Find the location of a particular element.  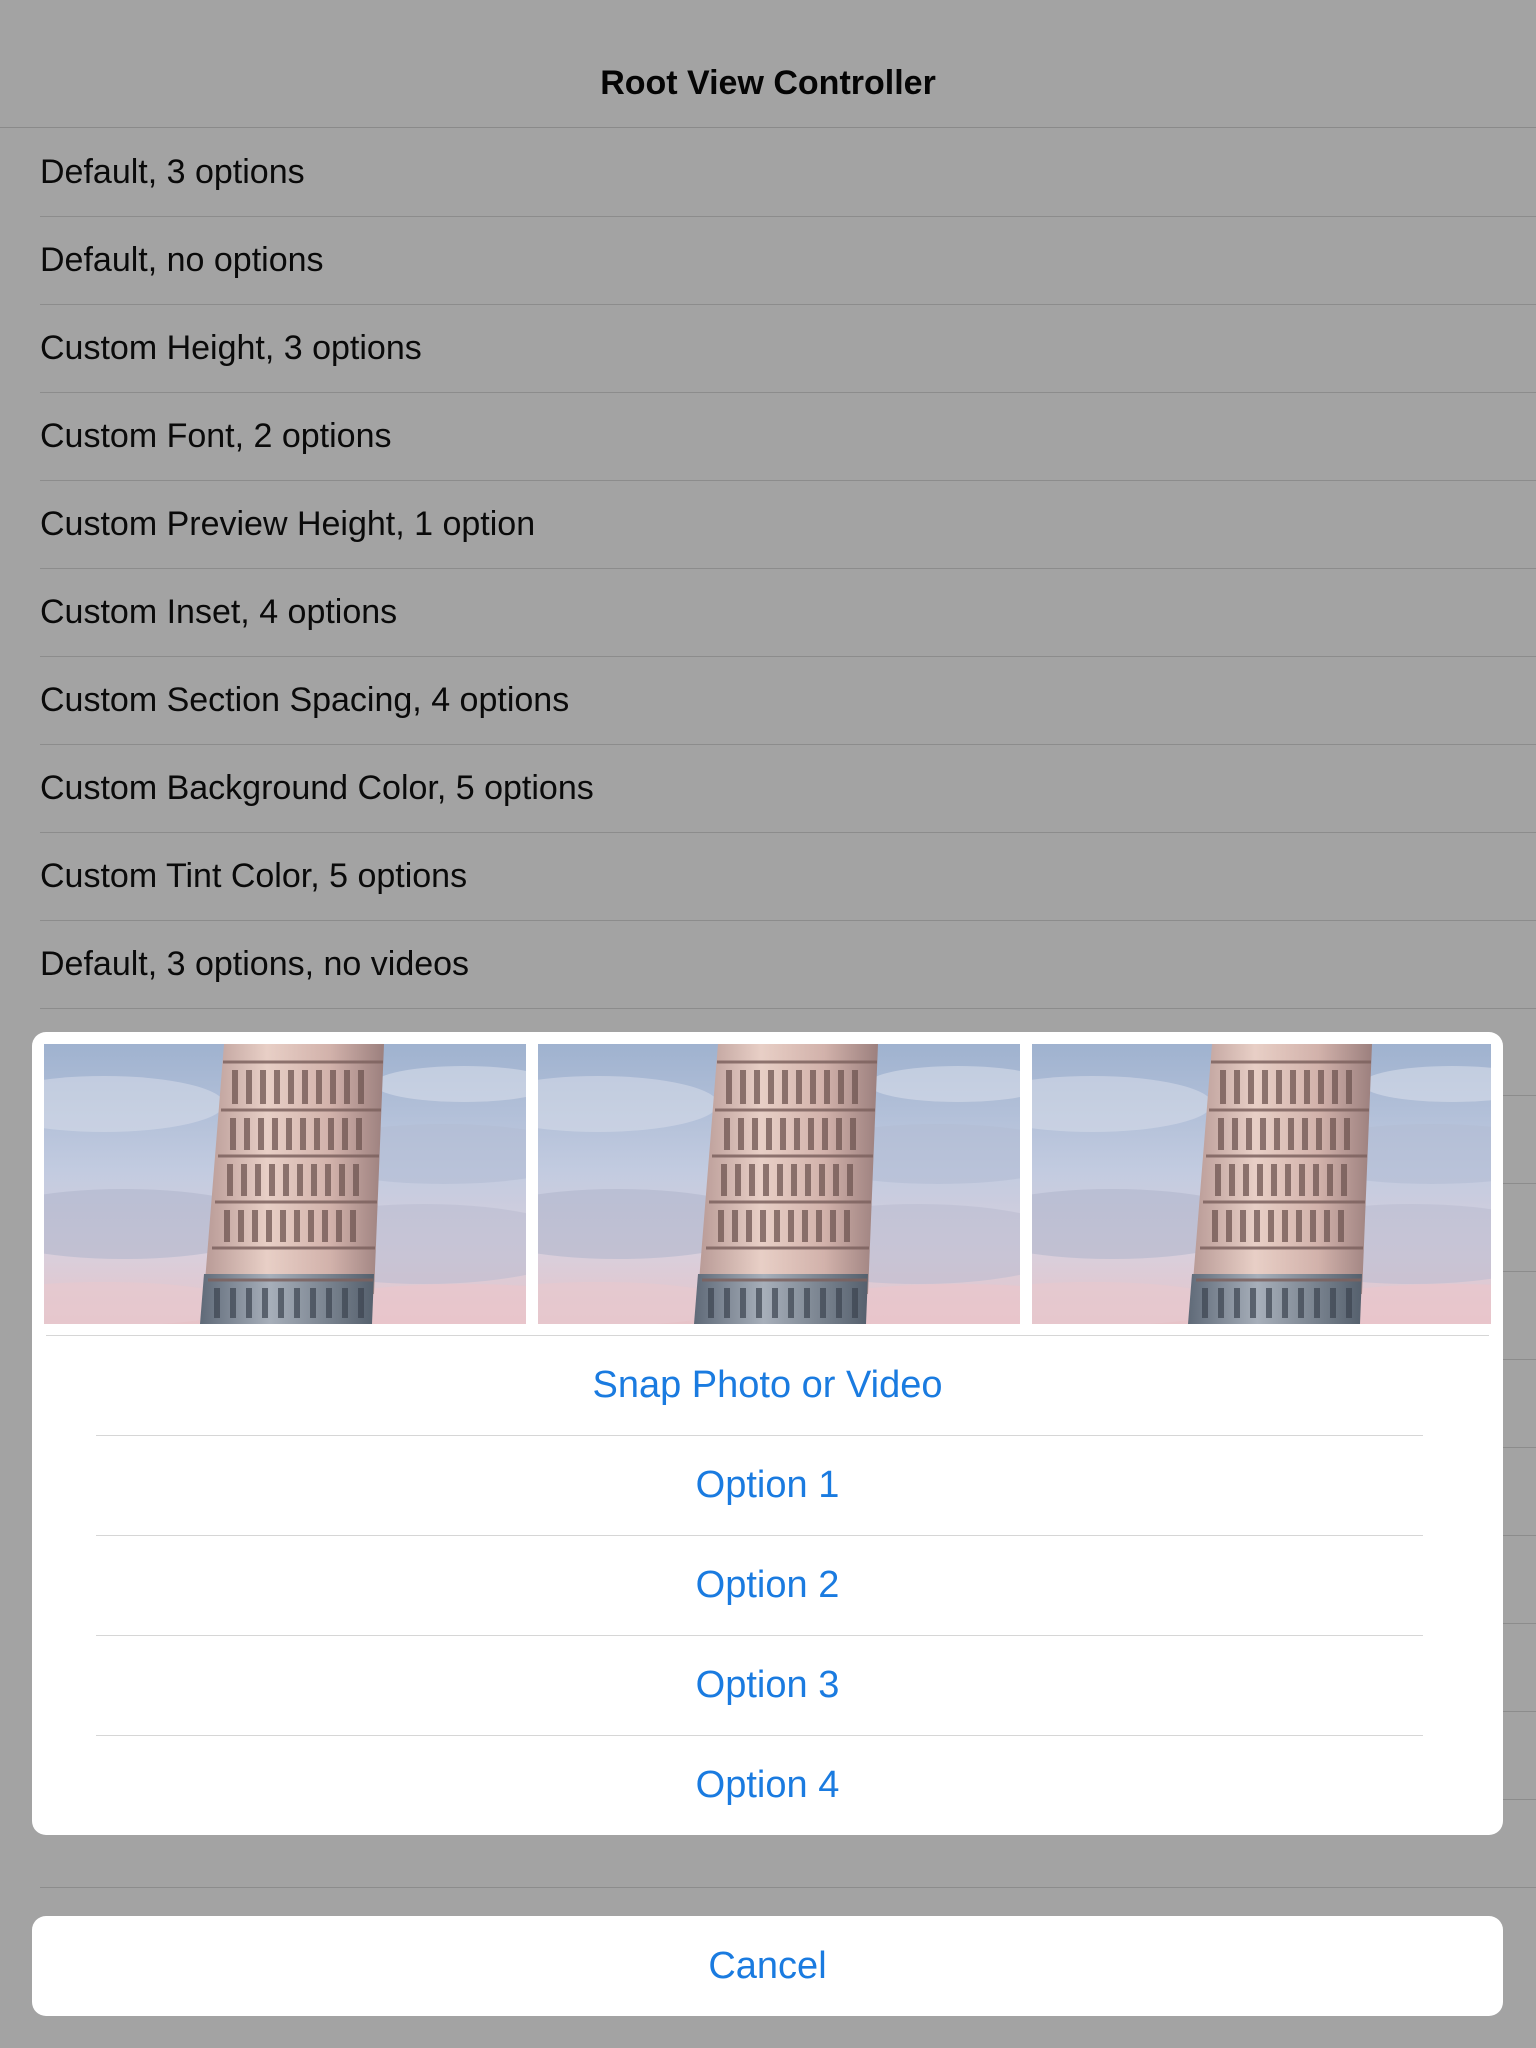

table-row: Custom Tint Color, 5 options is located at coordinates (768, 877).